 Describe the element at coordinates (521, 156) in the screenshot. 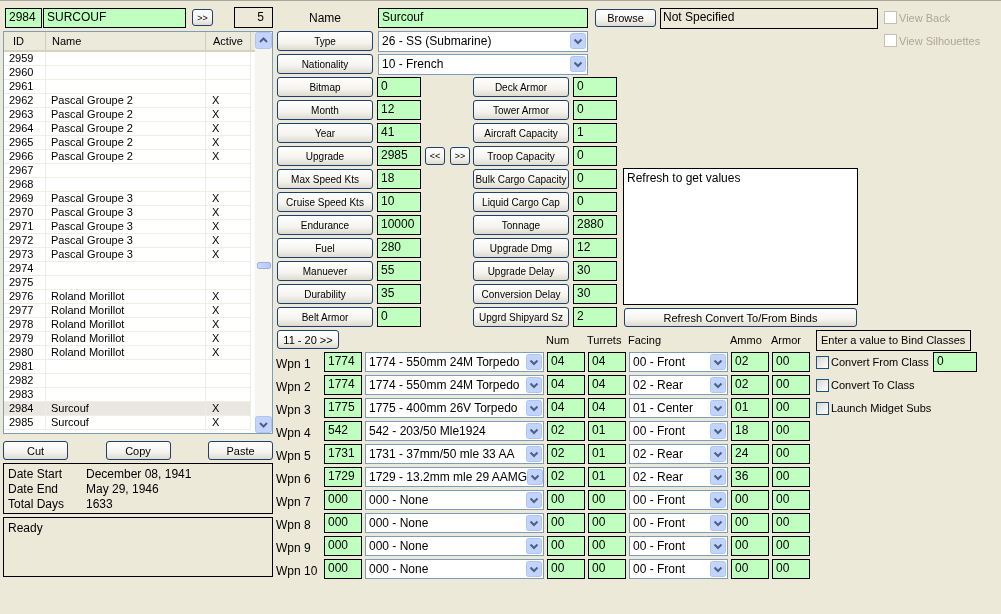

I see `stat-button: Troop Capacity` at that location.